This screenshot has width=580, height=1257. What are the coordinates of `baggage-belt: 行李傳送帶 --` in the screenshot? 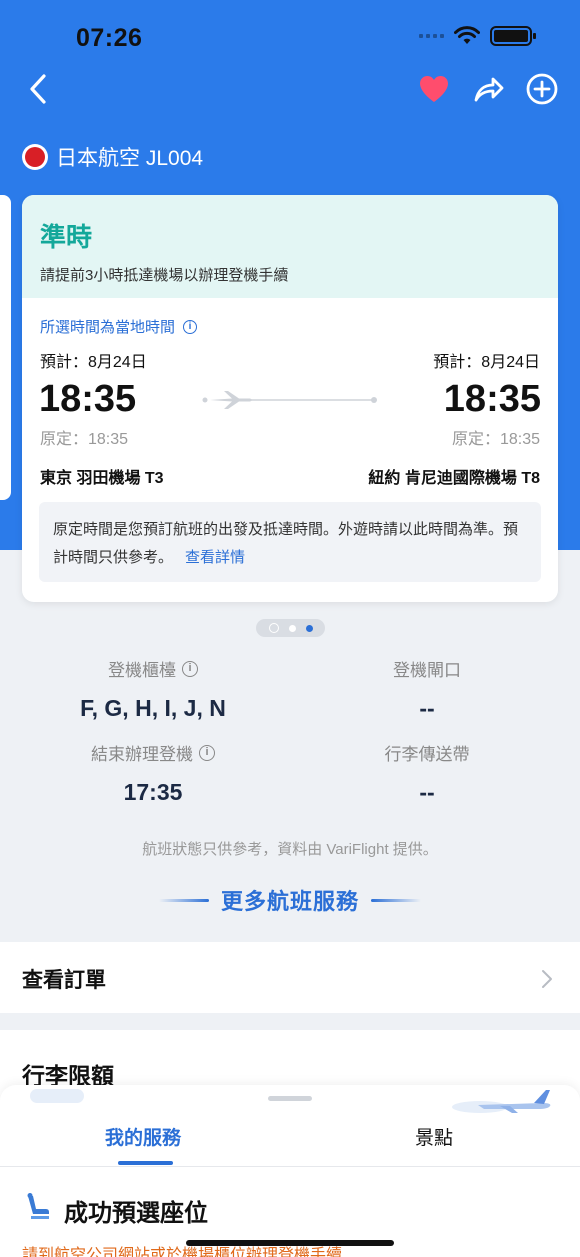 It's located at (427, 773).